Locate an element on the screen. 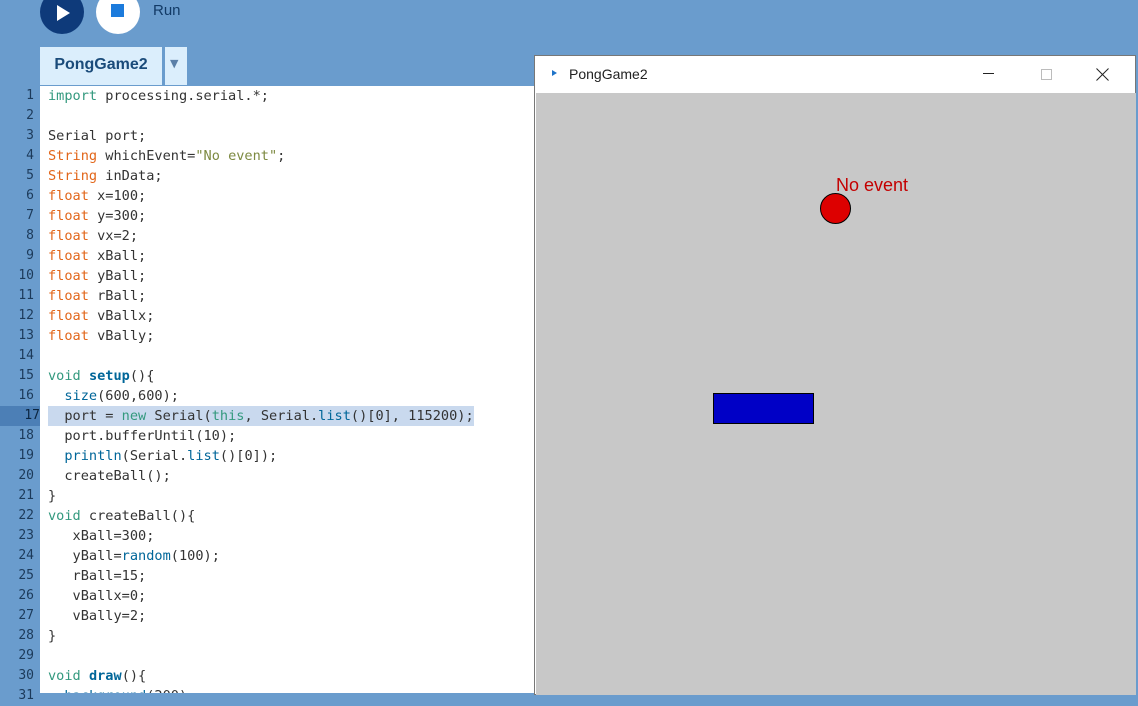 The width and height of the screenshot is (1138, 706). minimize-icon is located at coordinates (988, 73).